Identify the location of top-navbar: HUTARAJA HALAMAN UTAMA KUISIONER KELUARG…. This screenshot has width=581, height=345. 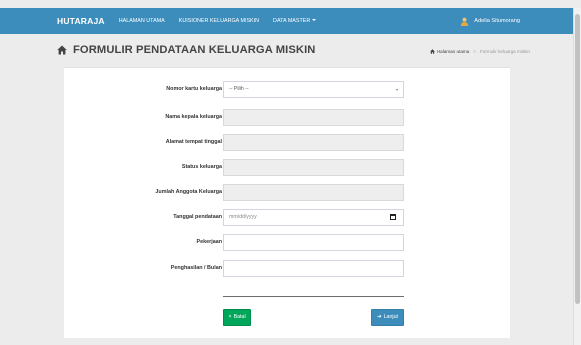
(286, 21).